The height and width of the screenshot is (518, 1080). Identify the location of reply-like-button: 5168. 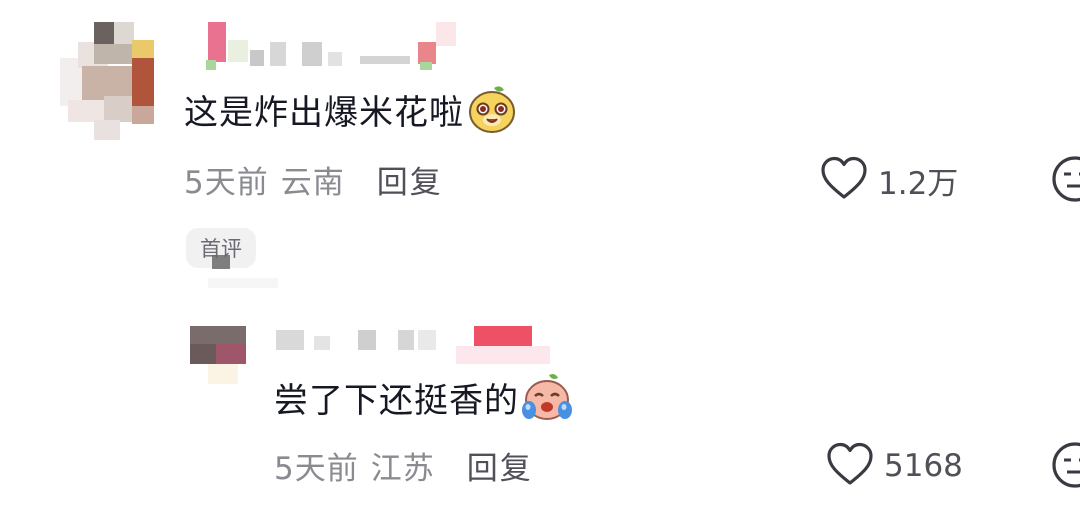
(894, 466).